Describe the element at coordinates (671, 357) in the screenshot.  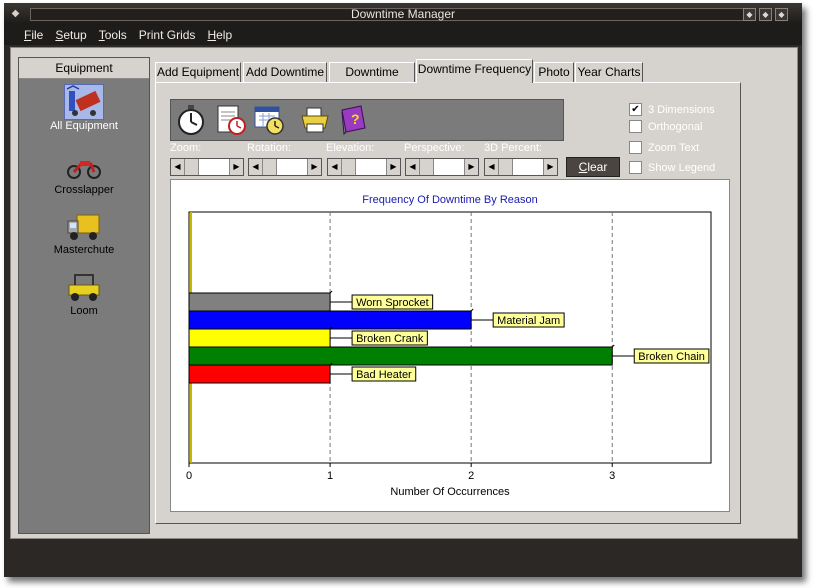
I see `bar-label: Broken Chain` at that location.